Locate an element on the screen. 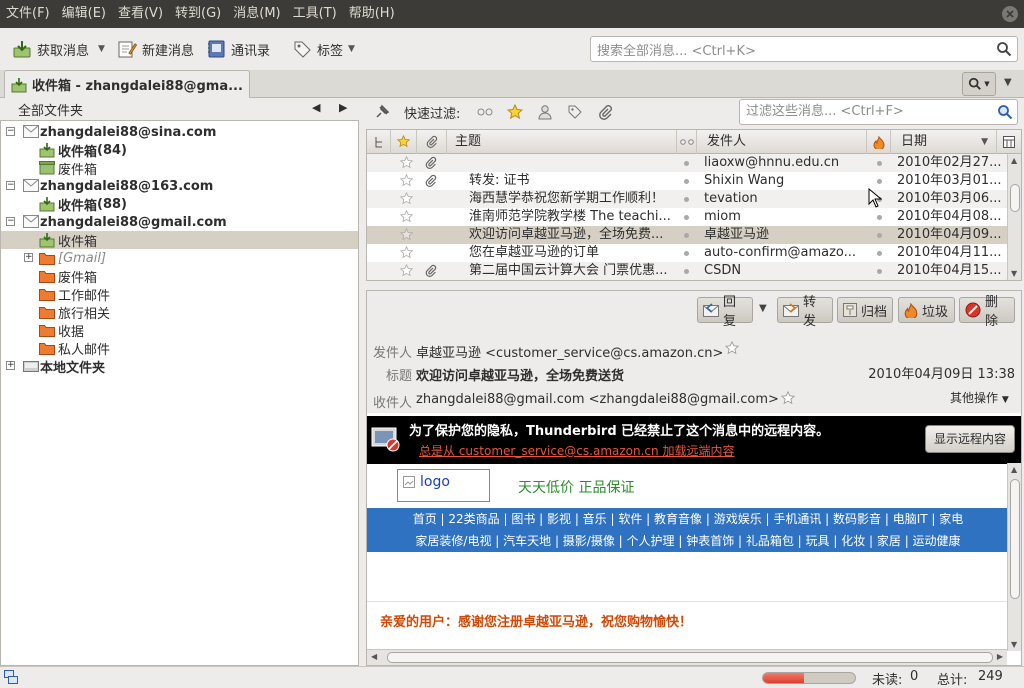 This screenshot has width=1024, height=688. logo-placeholder-image: logo is located at coordinates (443, 485).